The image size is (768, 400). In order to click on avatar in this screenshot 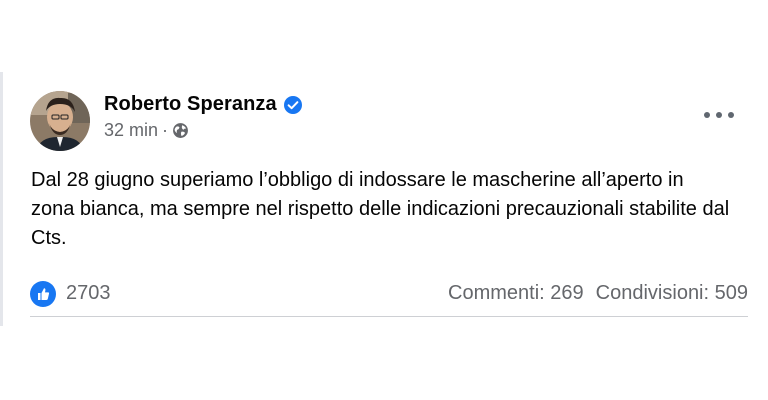, I will do `click(60, 121)`.